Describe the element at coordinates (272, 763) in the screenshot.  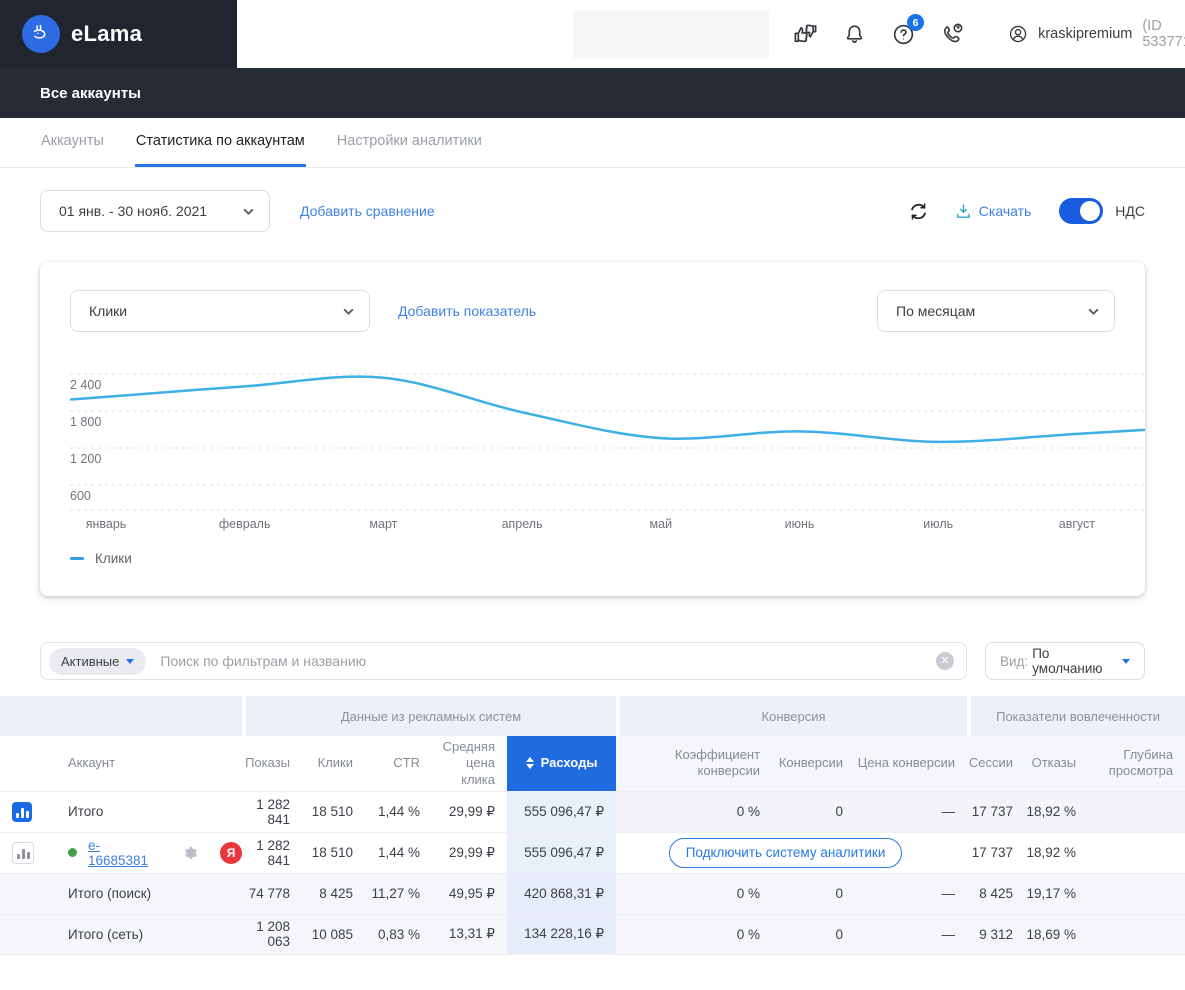
I see `col-impressions: Показы` at that location.